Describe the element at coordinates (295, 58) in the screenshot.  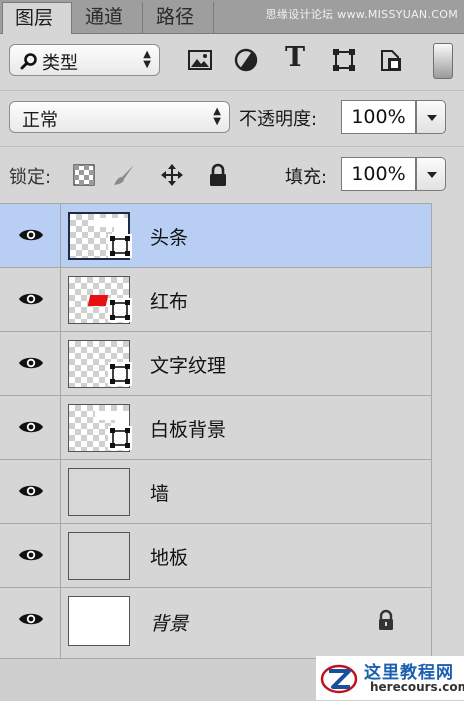
I see `type-filter-icon: T` at that location.